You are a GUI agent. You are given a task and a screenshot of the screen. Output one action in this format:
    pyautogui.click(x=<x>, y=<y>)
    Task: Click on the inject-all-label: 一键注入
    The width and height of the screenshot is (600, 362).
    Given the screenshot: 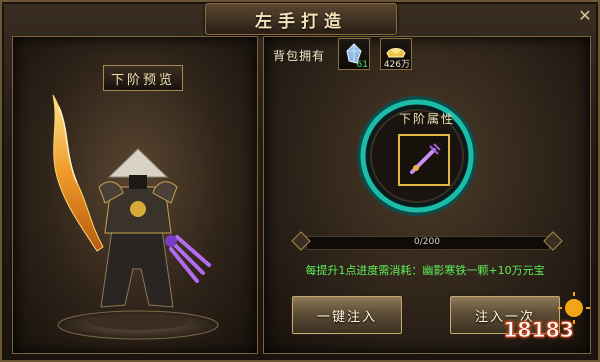 What is the action you would take?
    pyautogui.click(x=346, y=317)
    